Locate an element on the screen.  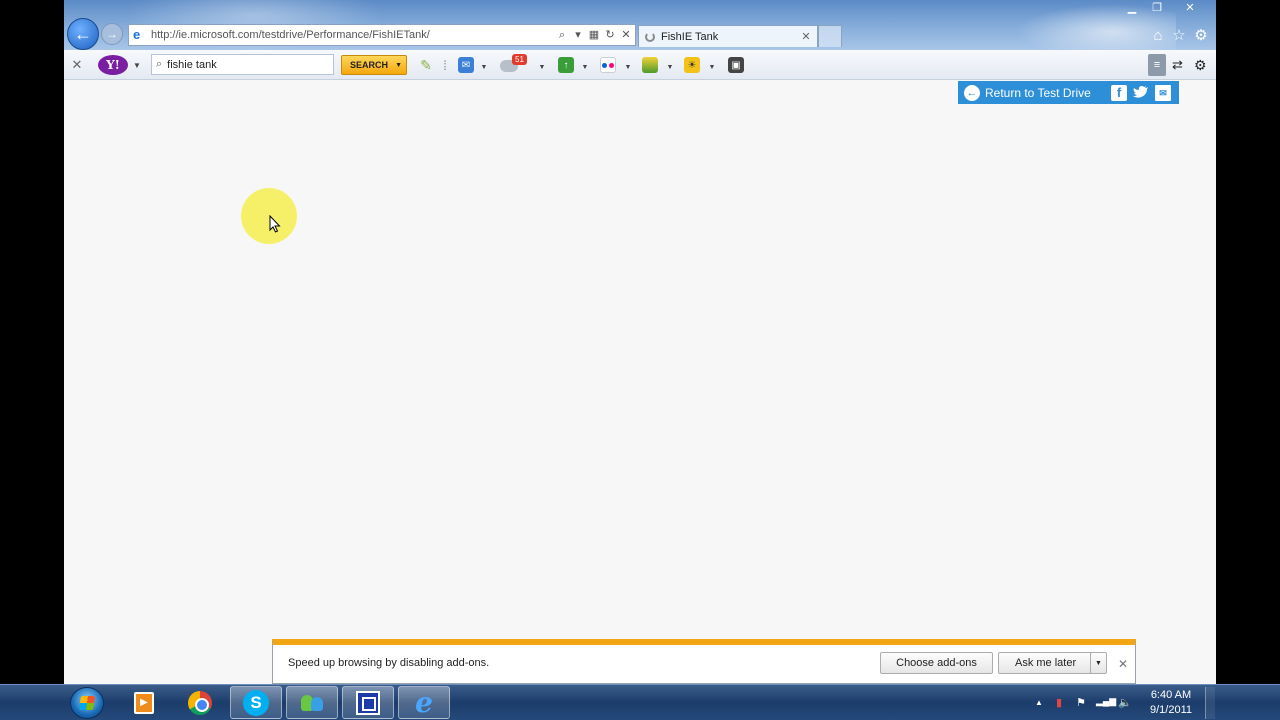
return-to-test-drive-bar: ← Return to Test Drive f ✉ is located at coordinates (1068, 92).